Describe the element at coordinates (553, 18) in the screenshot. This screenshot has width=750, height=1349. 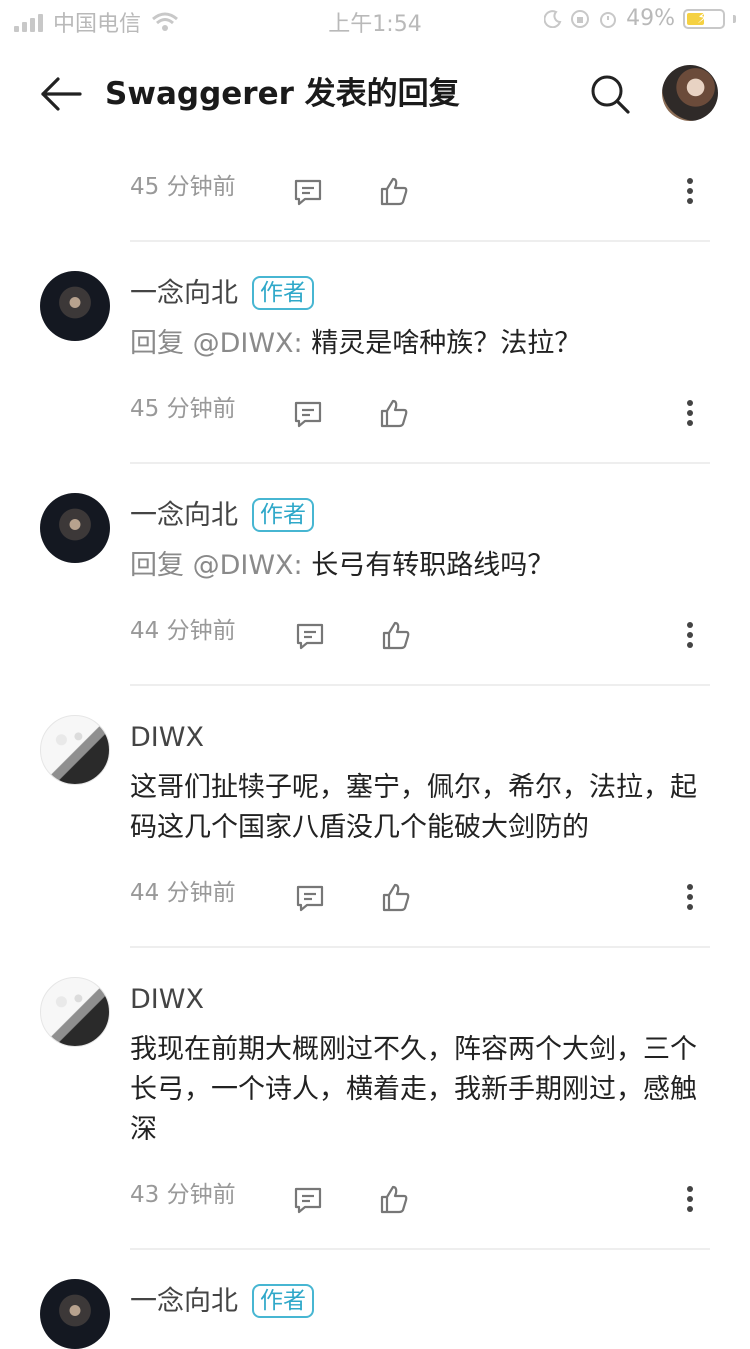
I see `moon-icon` at that location.